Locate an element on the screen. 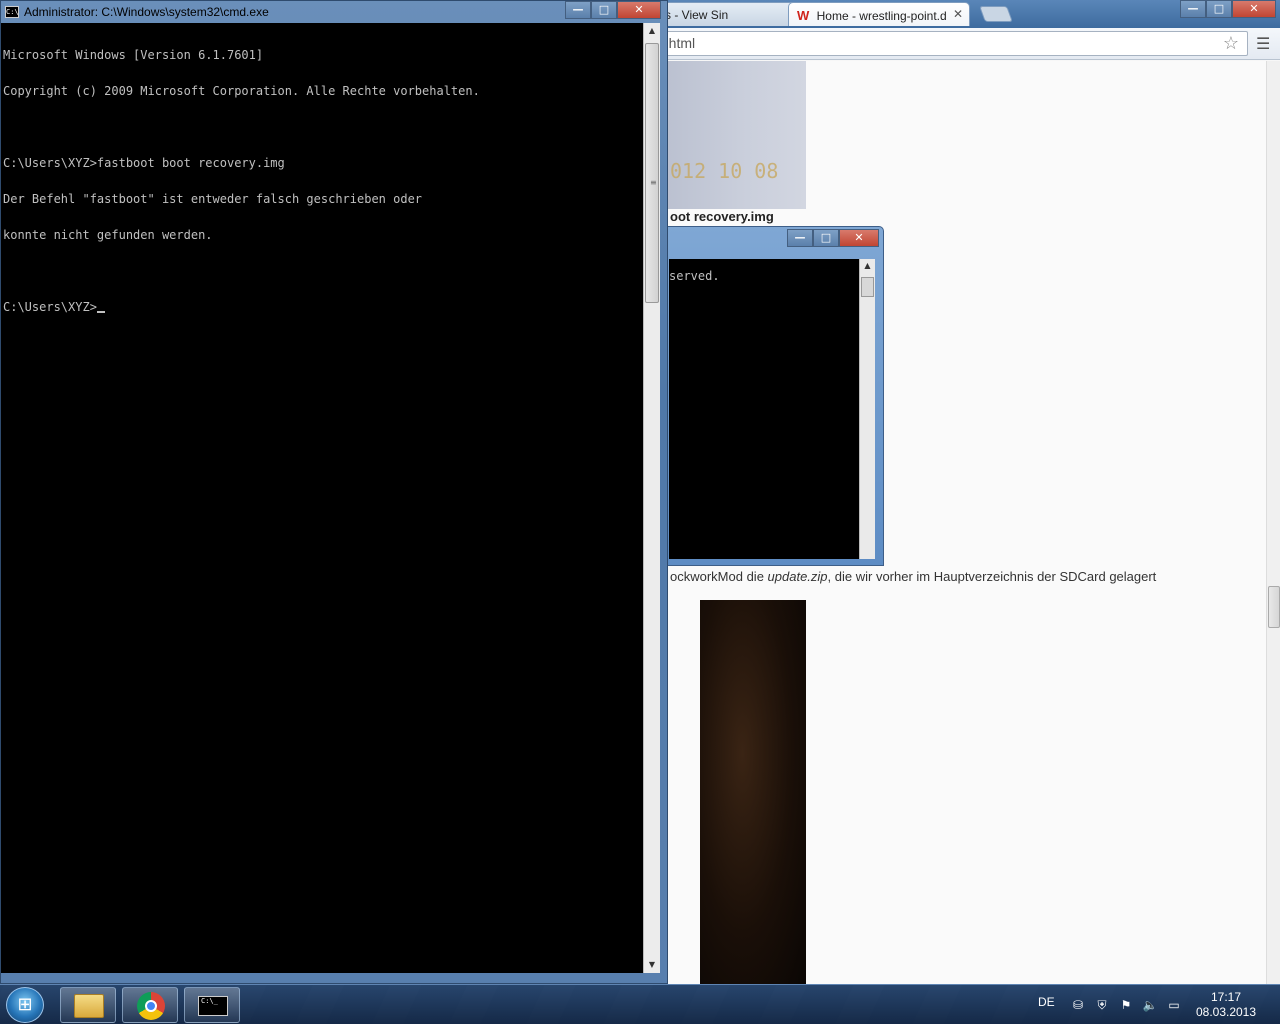  paragraph-filename: update.zip is located at coordinates (797, 576).